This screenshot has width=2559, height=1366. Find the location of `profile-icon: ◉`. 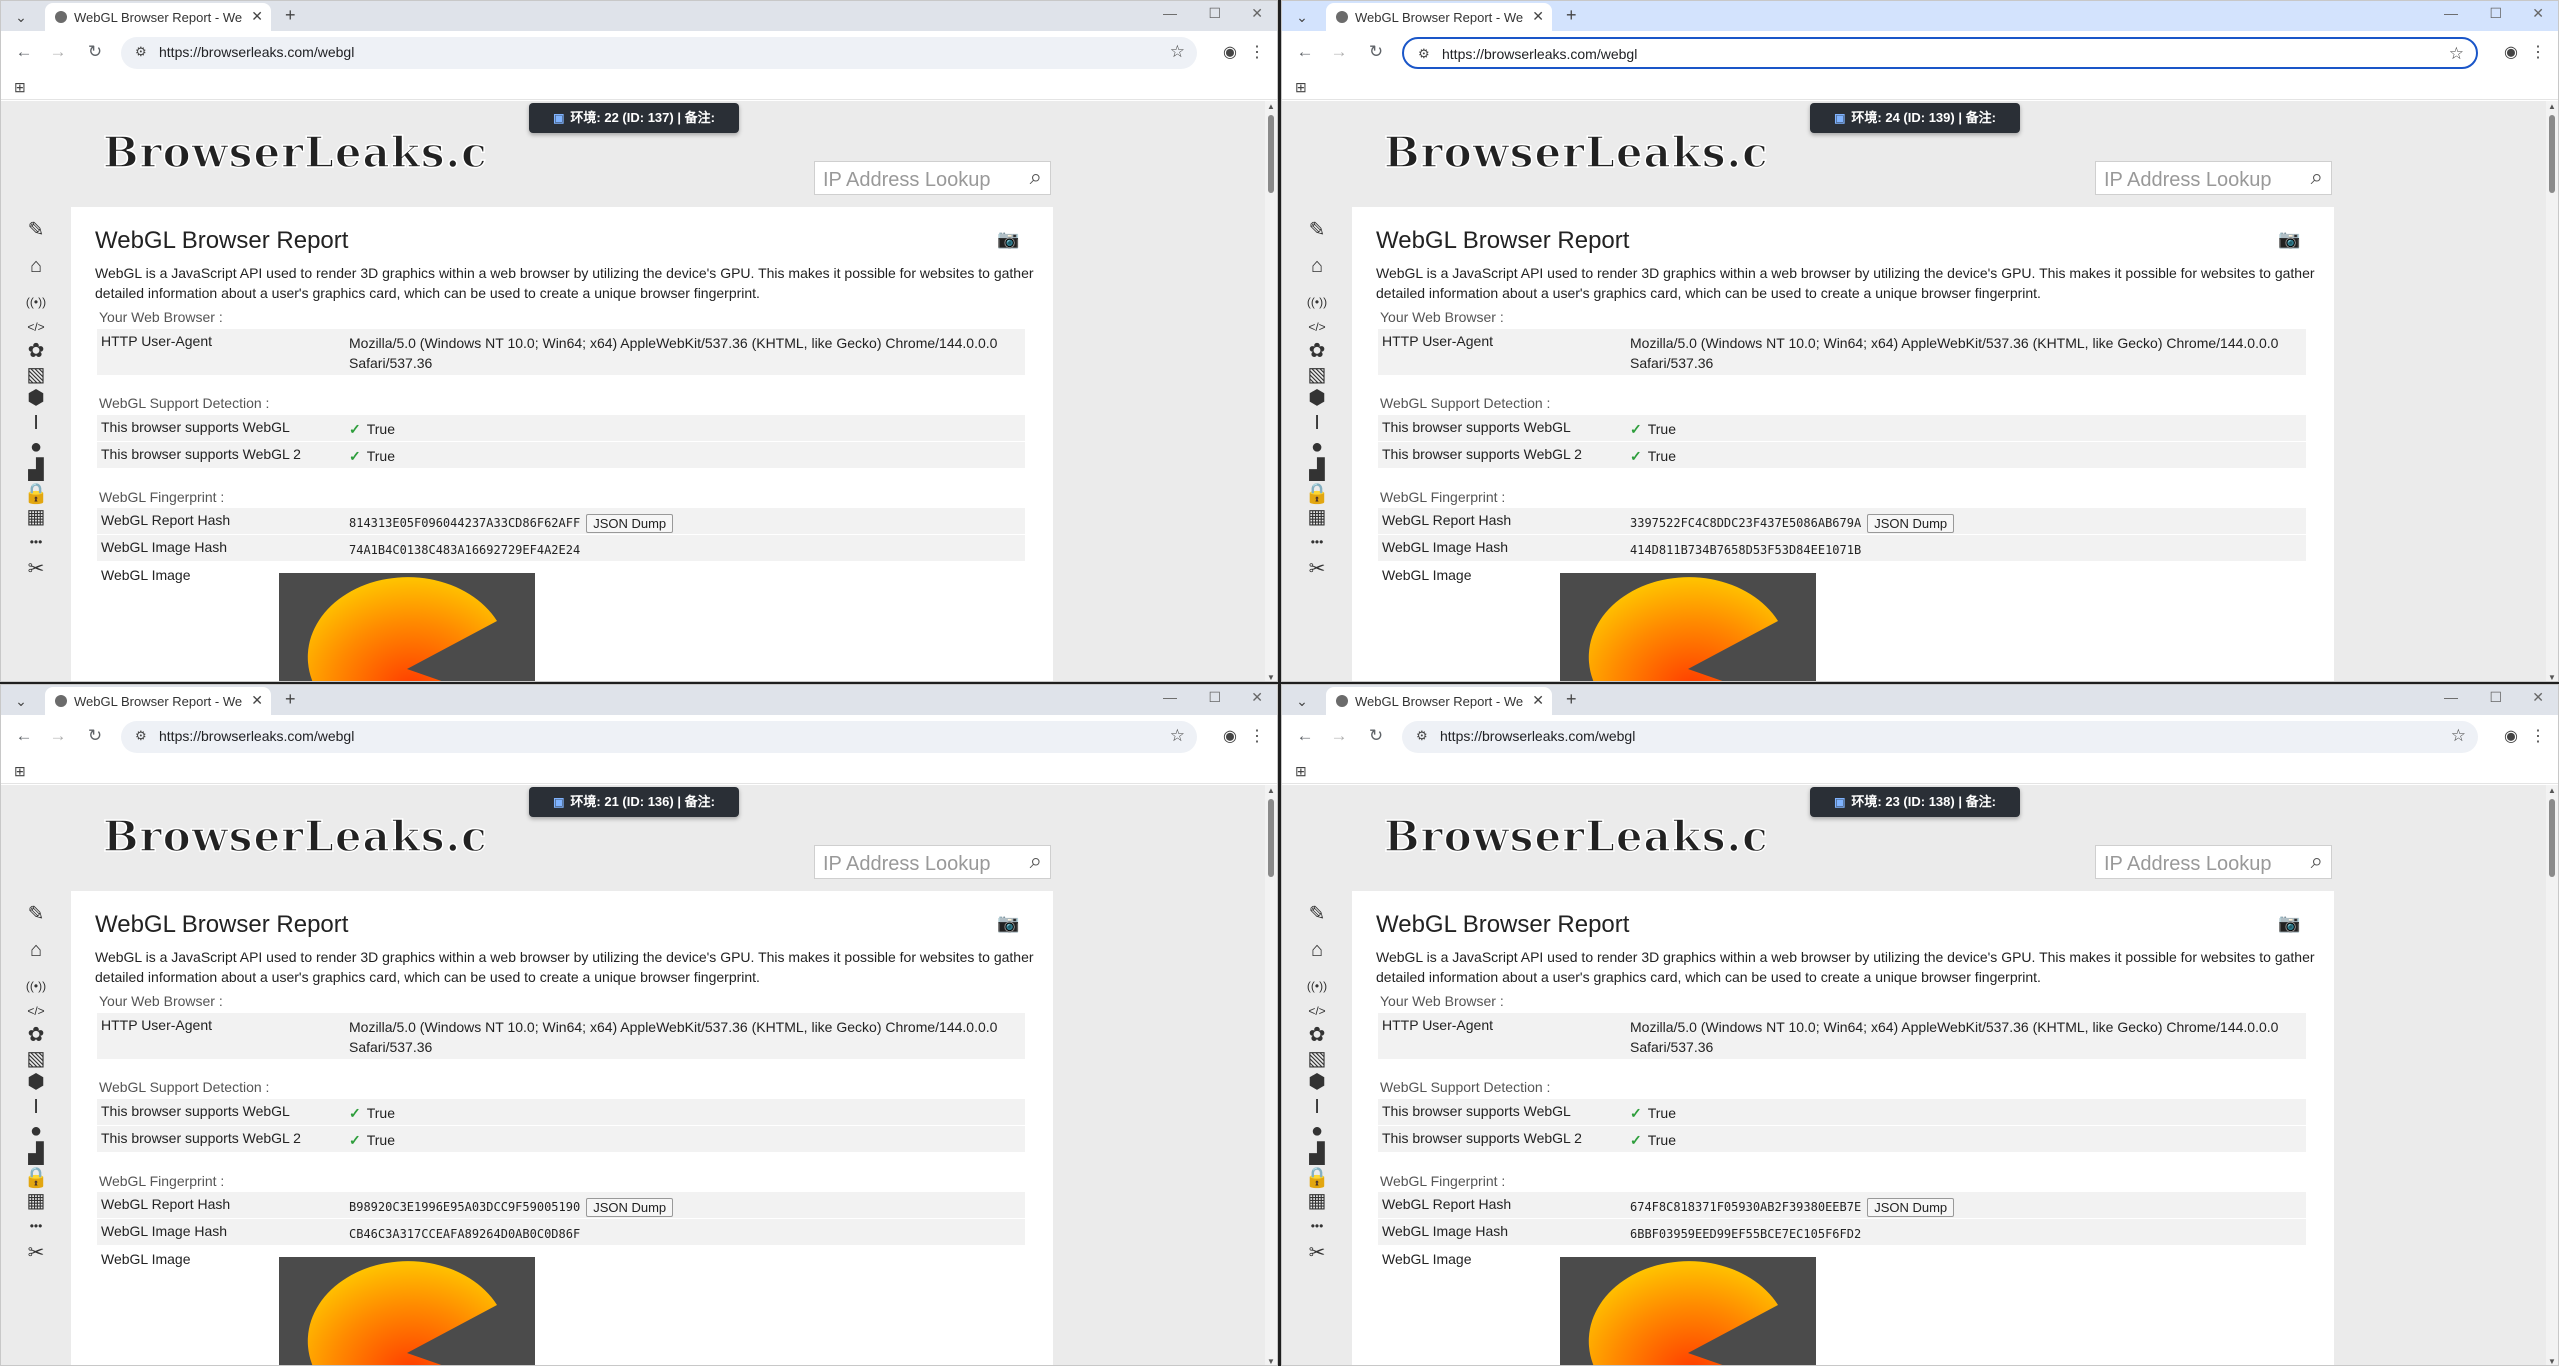

profile-icon: ◉ is located at coordinates (2511, 736).